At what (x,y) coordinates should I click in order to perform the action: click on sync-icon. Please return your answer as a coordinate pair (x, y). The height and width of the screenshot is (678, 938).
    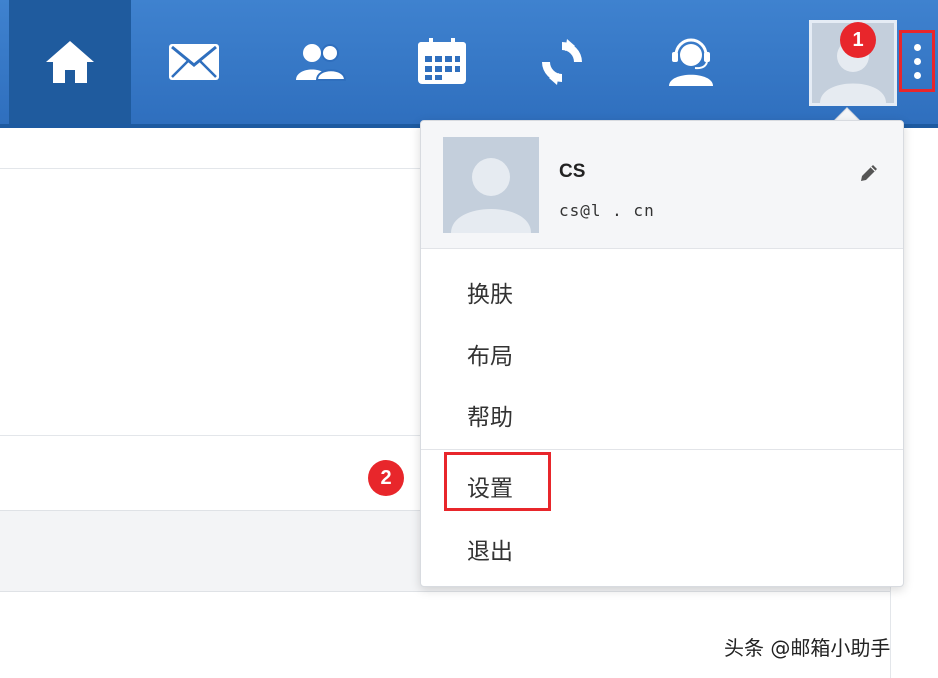
    Looking at the image, I should click on (562, 62).